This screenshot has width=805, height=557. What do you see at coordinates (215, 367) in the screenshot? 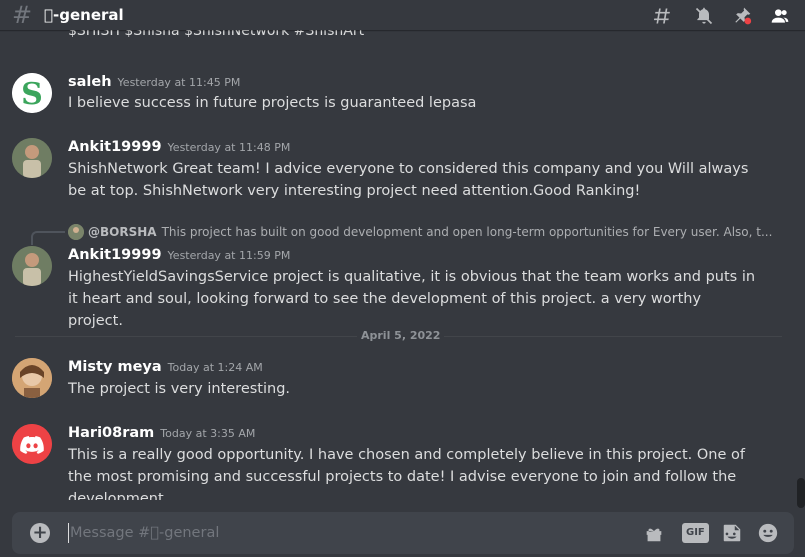
I see `message-timestamp: Today at 1:24 AM` at bounding box center [215, 367].